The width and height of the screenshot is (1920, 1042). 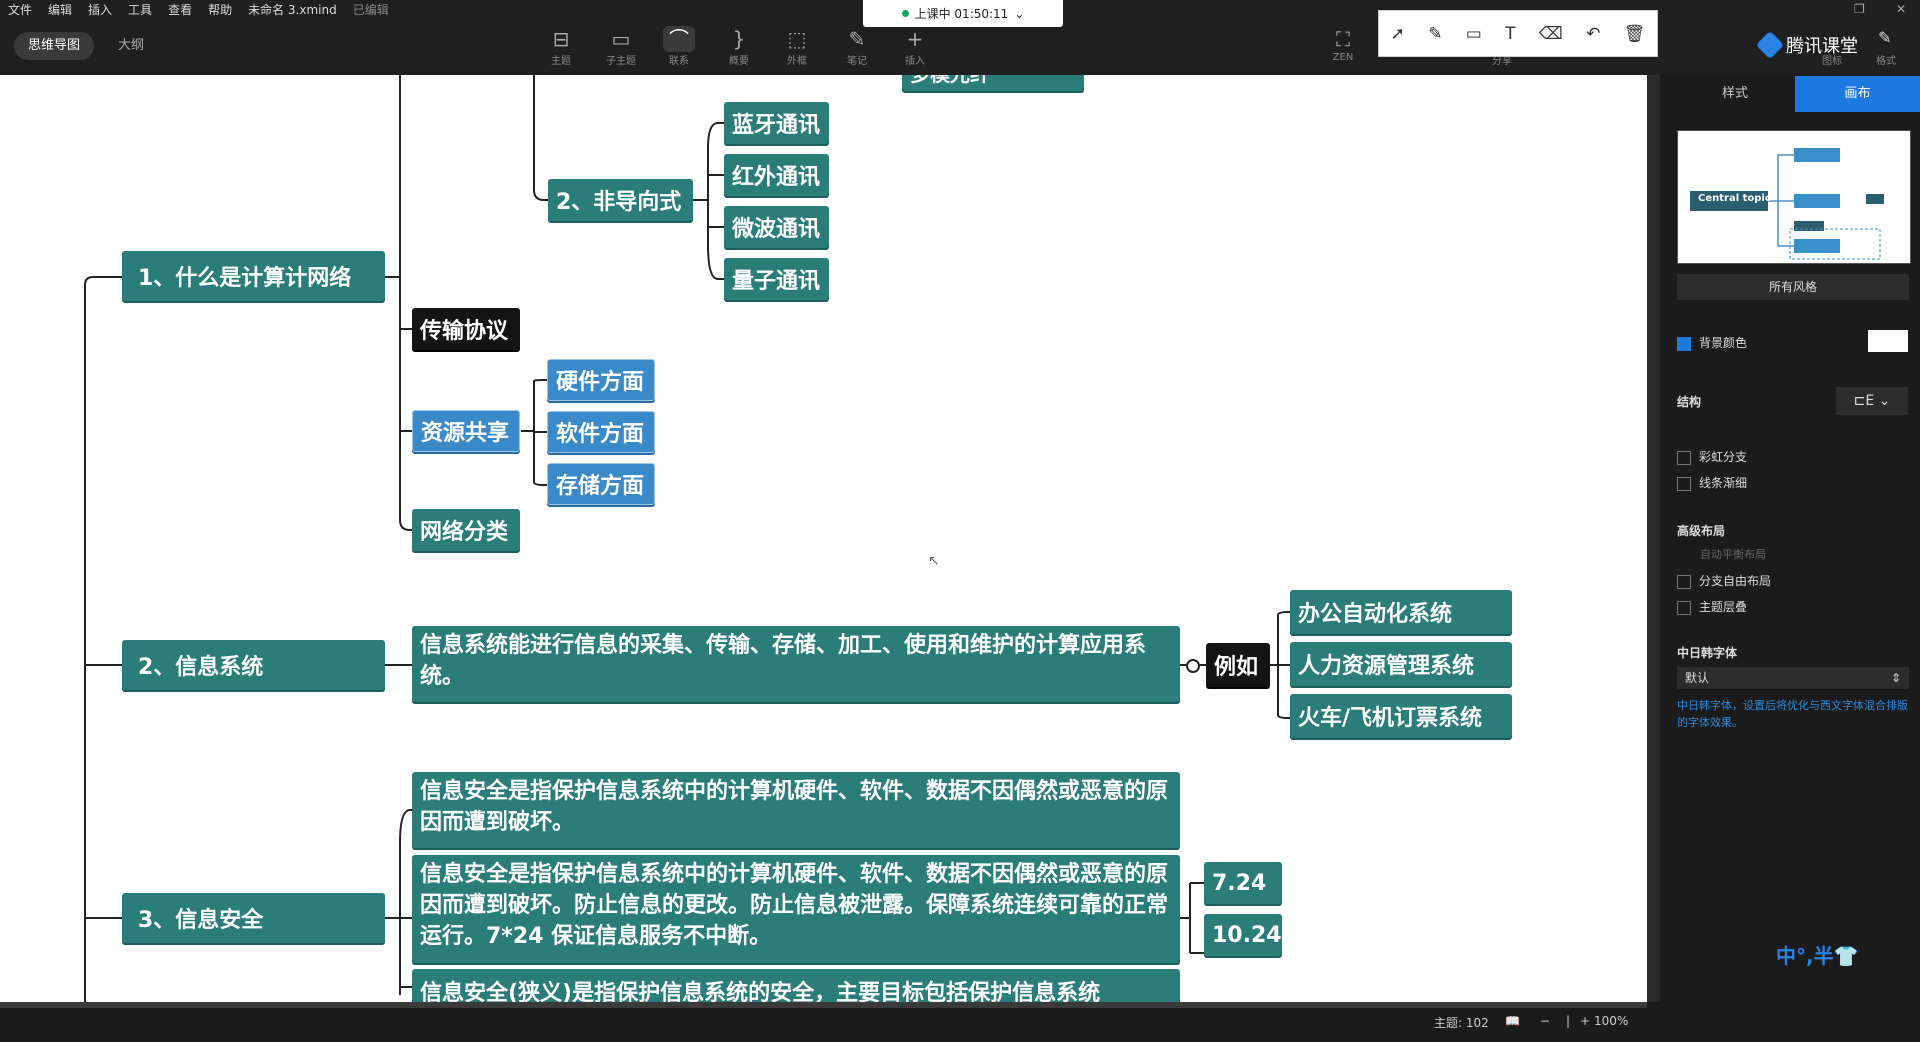 What do you see at coordinates (739, 39) in the screenshot?
I see `summary-icon: }` at bounding box center [739, 39].